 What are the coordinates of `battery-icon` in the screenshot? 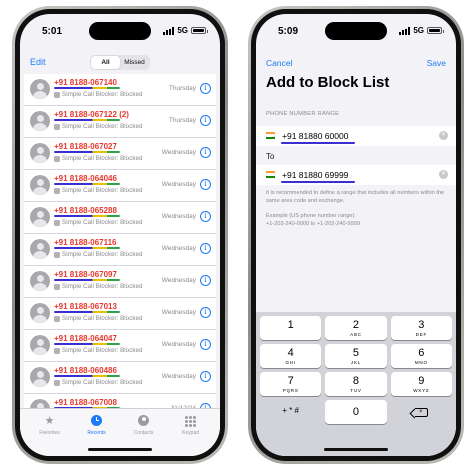 It's located at (199, 30).